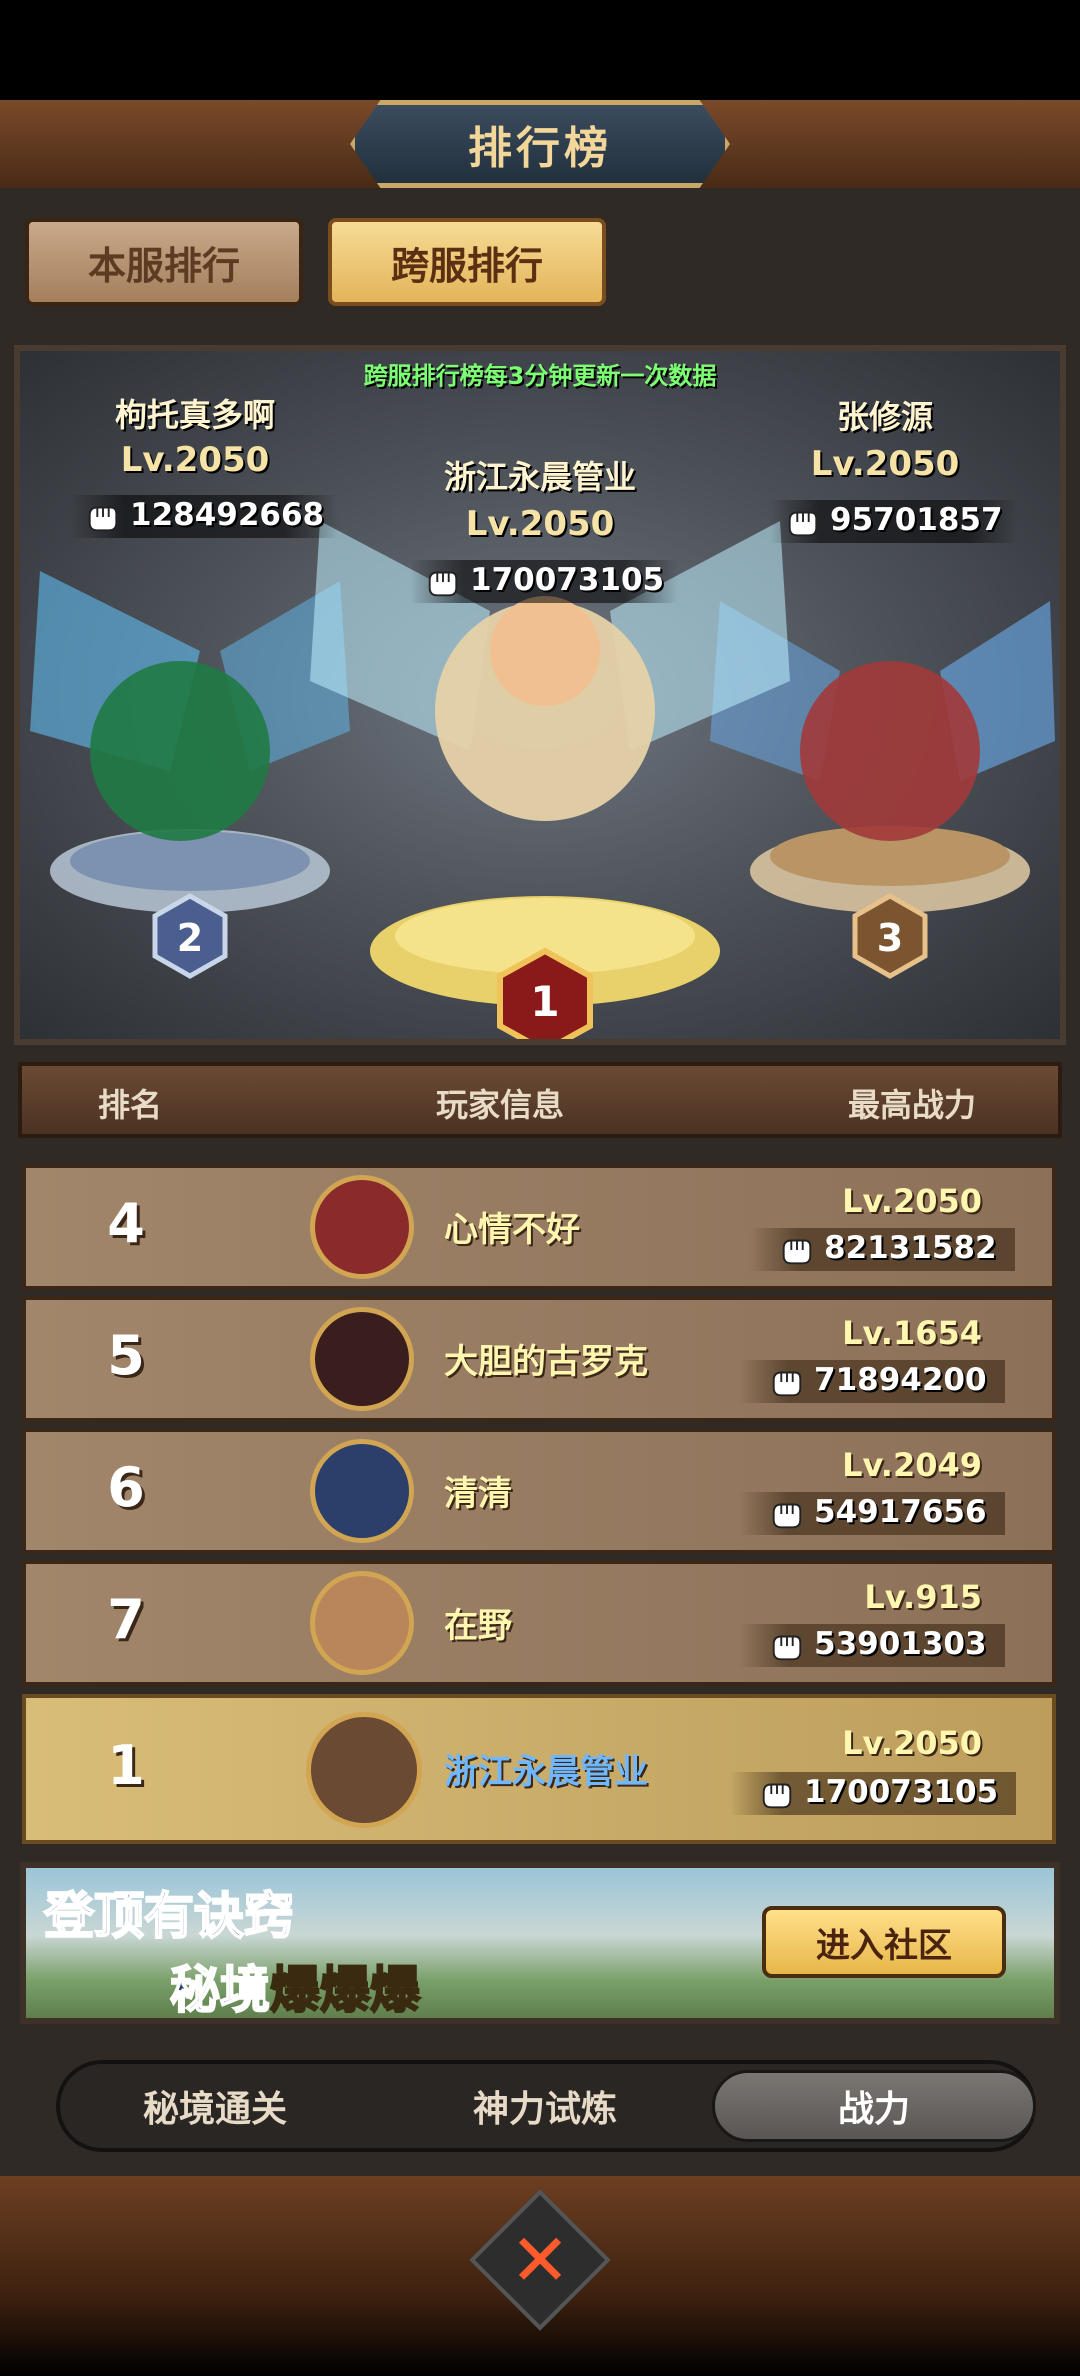 This screenshot has height=2376, width=1080. What do you see at coordinates (220, 1990) in the screenshot?
I see `banner-subline-a: 秘境` at bounding box center [220, 1990].